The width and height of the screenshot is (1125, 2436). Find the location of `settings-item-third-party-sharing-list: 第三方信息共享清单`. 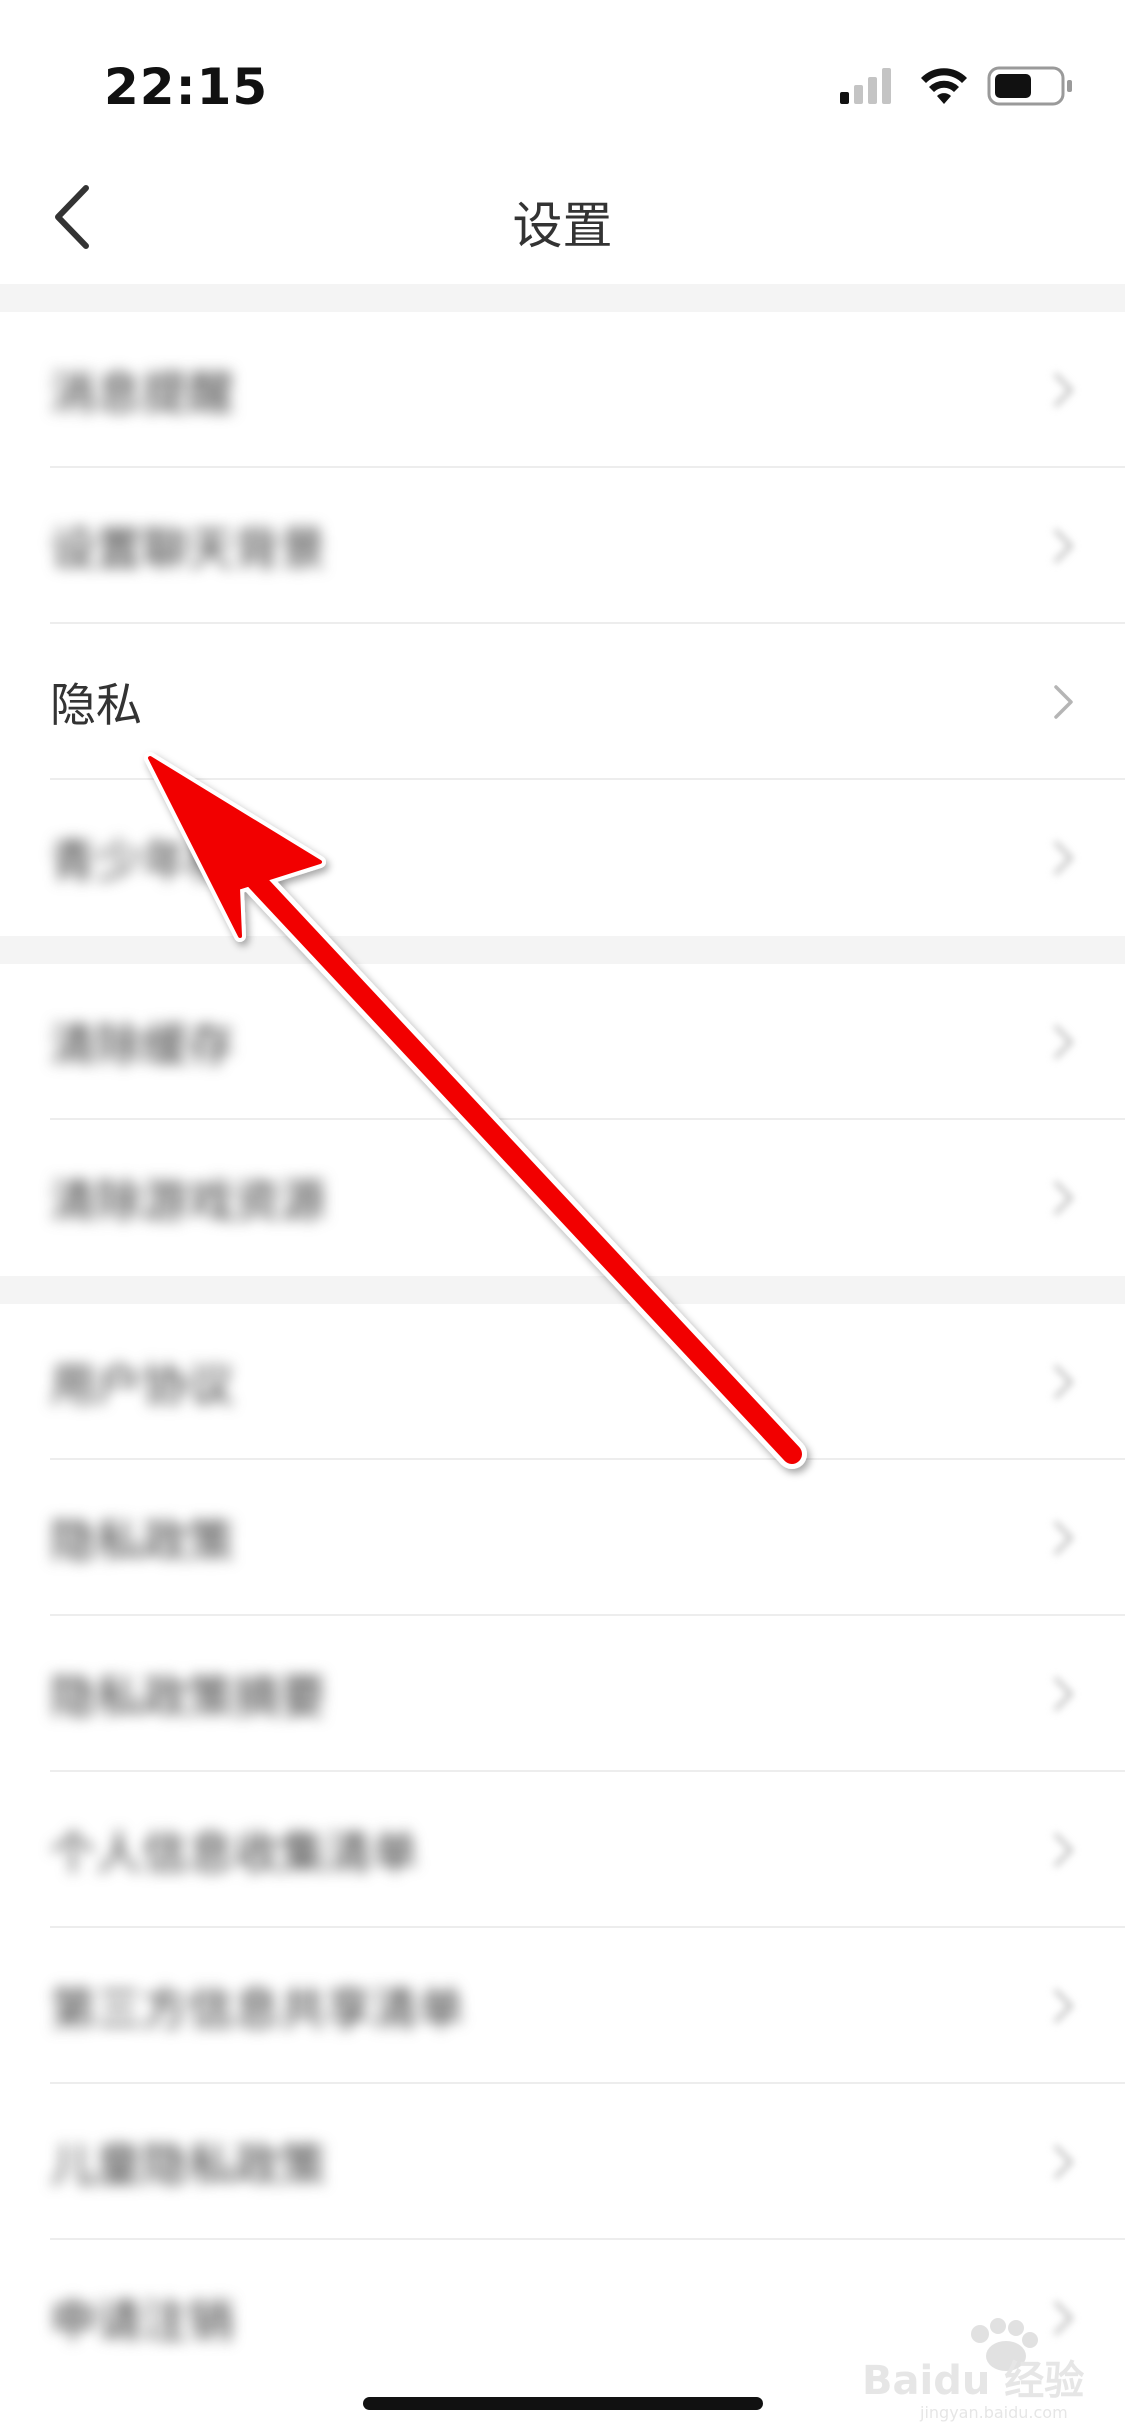

settings-item-third-party-sharing-list: 第三方信息共享清单 is located at coordinates (562, 2006).